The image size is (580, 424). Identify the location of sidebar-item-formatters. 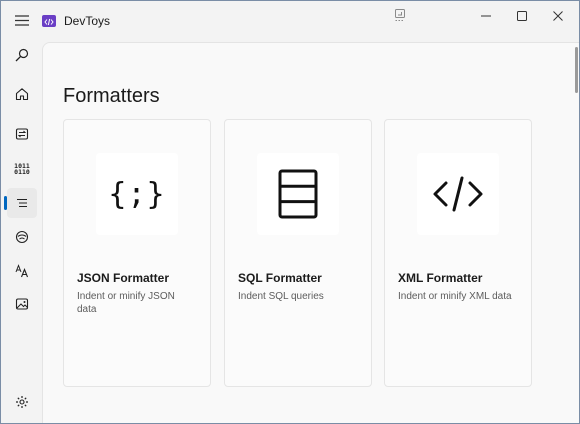
(20, 203).